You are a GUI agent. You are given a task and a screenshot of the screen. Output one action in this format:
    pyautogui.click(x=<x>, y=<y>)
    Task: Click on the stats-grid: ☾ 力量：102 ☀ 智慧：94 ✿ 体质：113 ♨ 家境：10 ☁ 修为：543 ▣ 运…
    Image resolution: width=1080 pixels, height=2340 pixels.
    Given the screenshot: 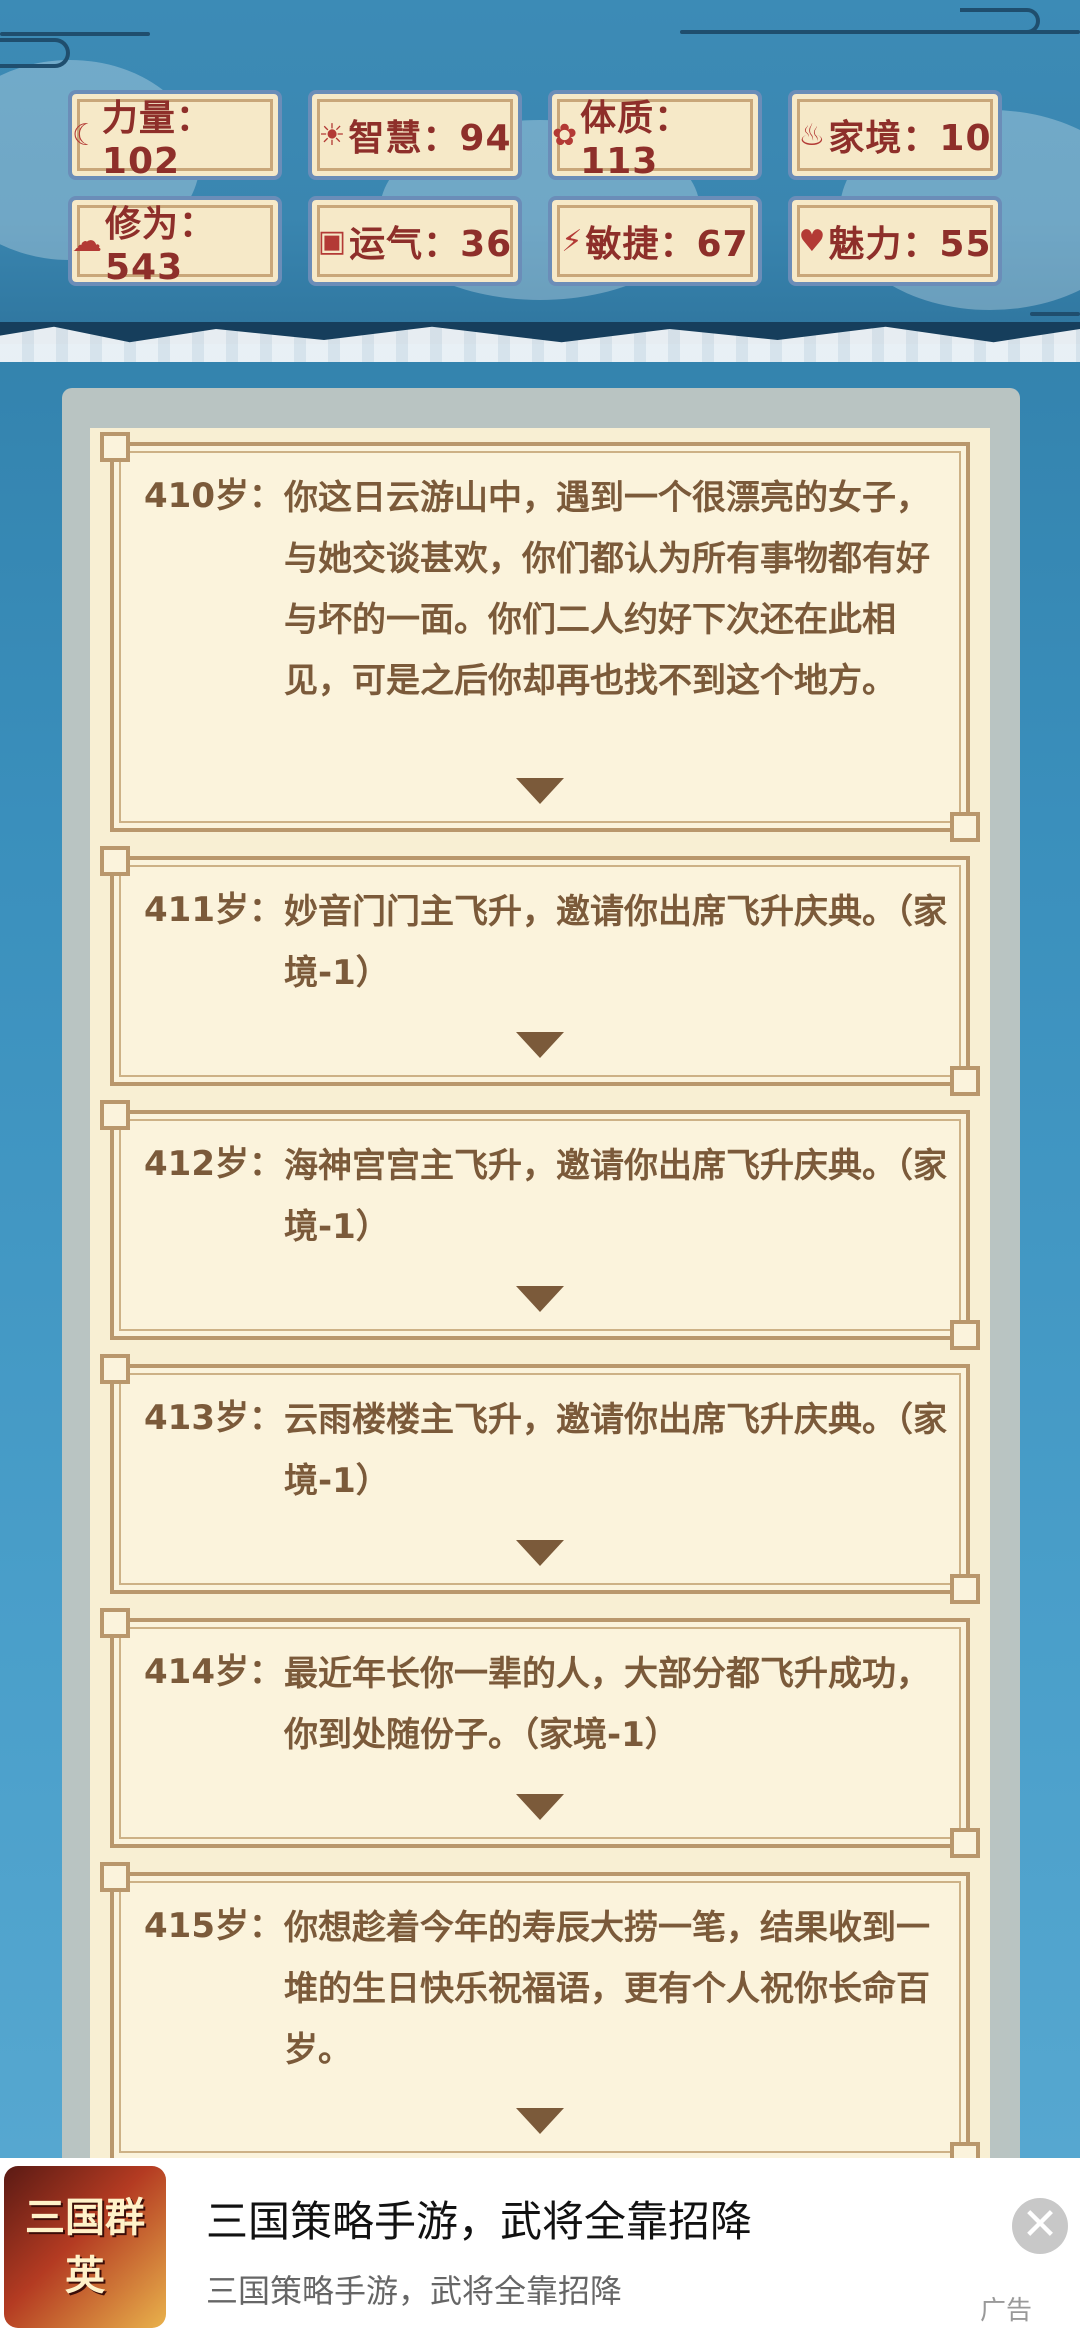 What is the action you would take?
    pyautogui.click(x=540, y=189)
    